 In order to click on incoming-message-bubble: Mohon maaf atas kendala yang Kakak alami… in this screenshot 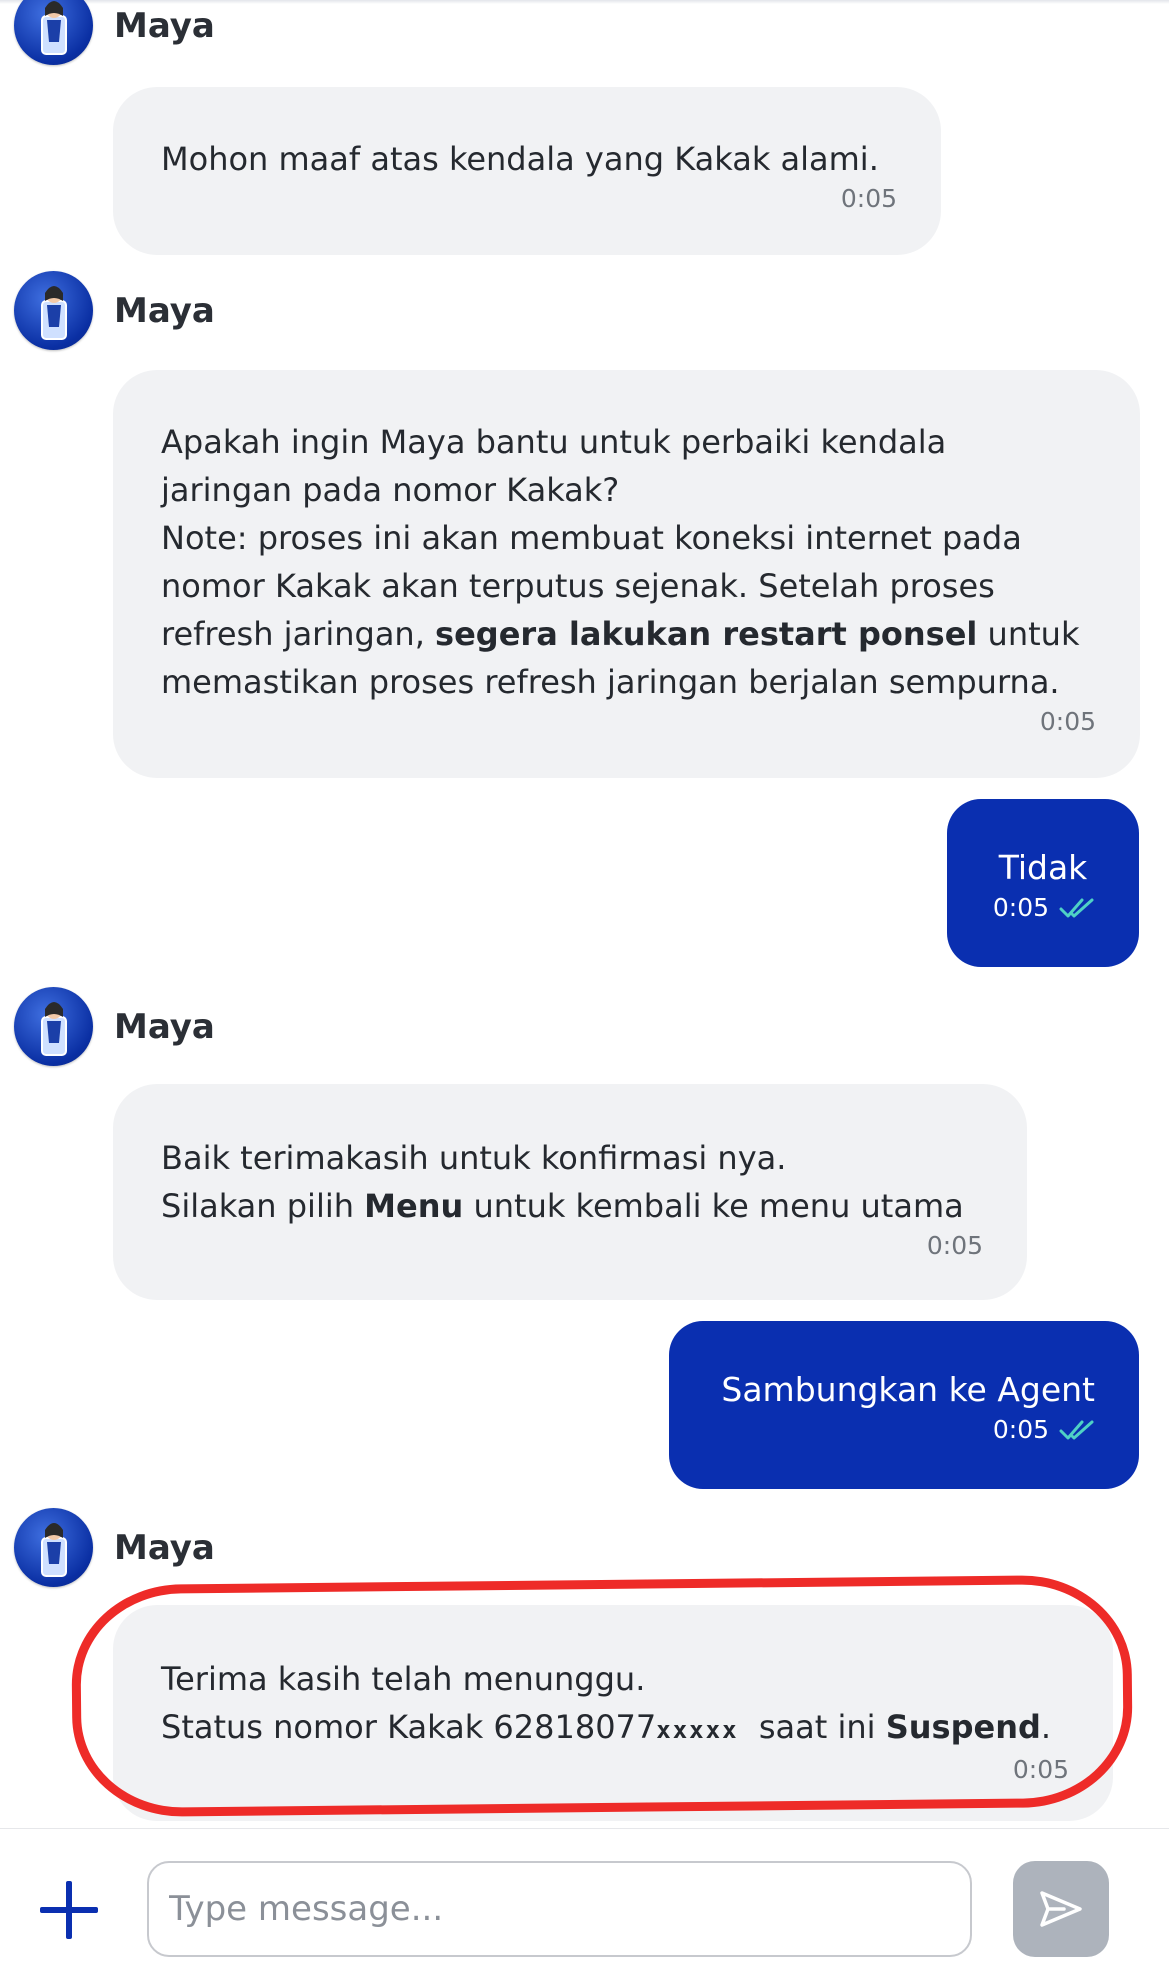, I will do `click(527, 171)`.